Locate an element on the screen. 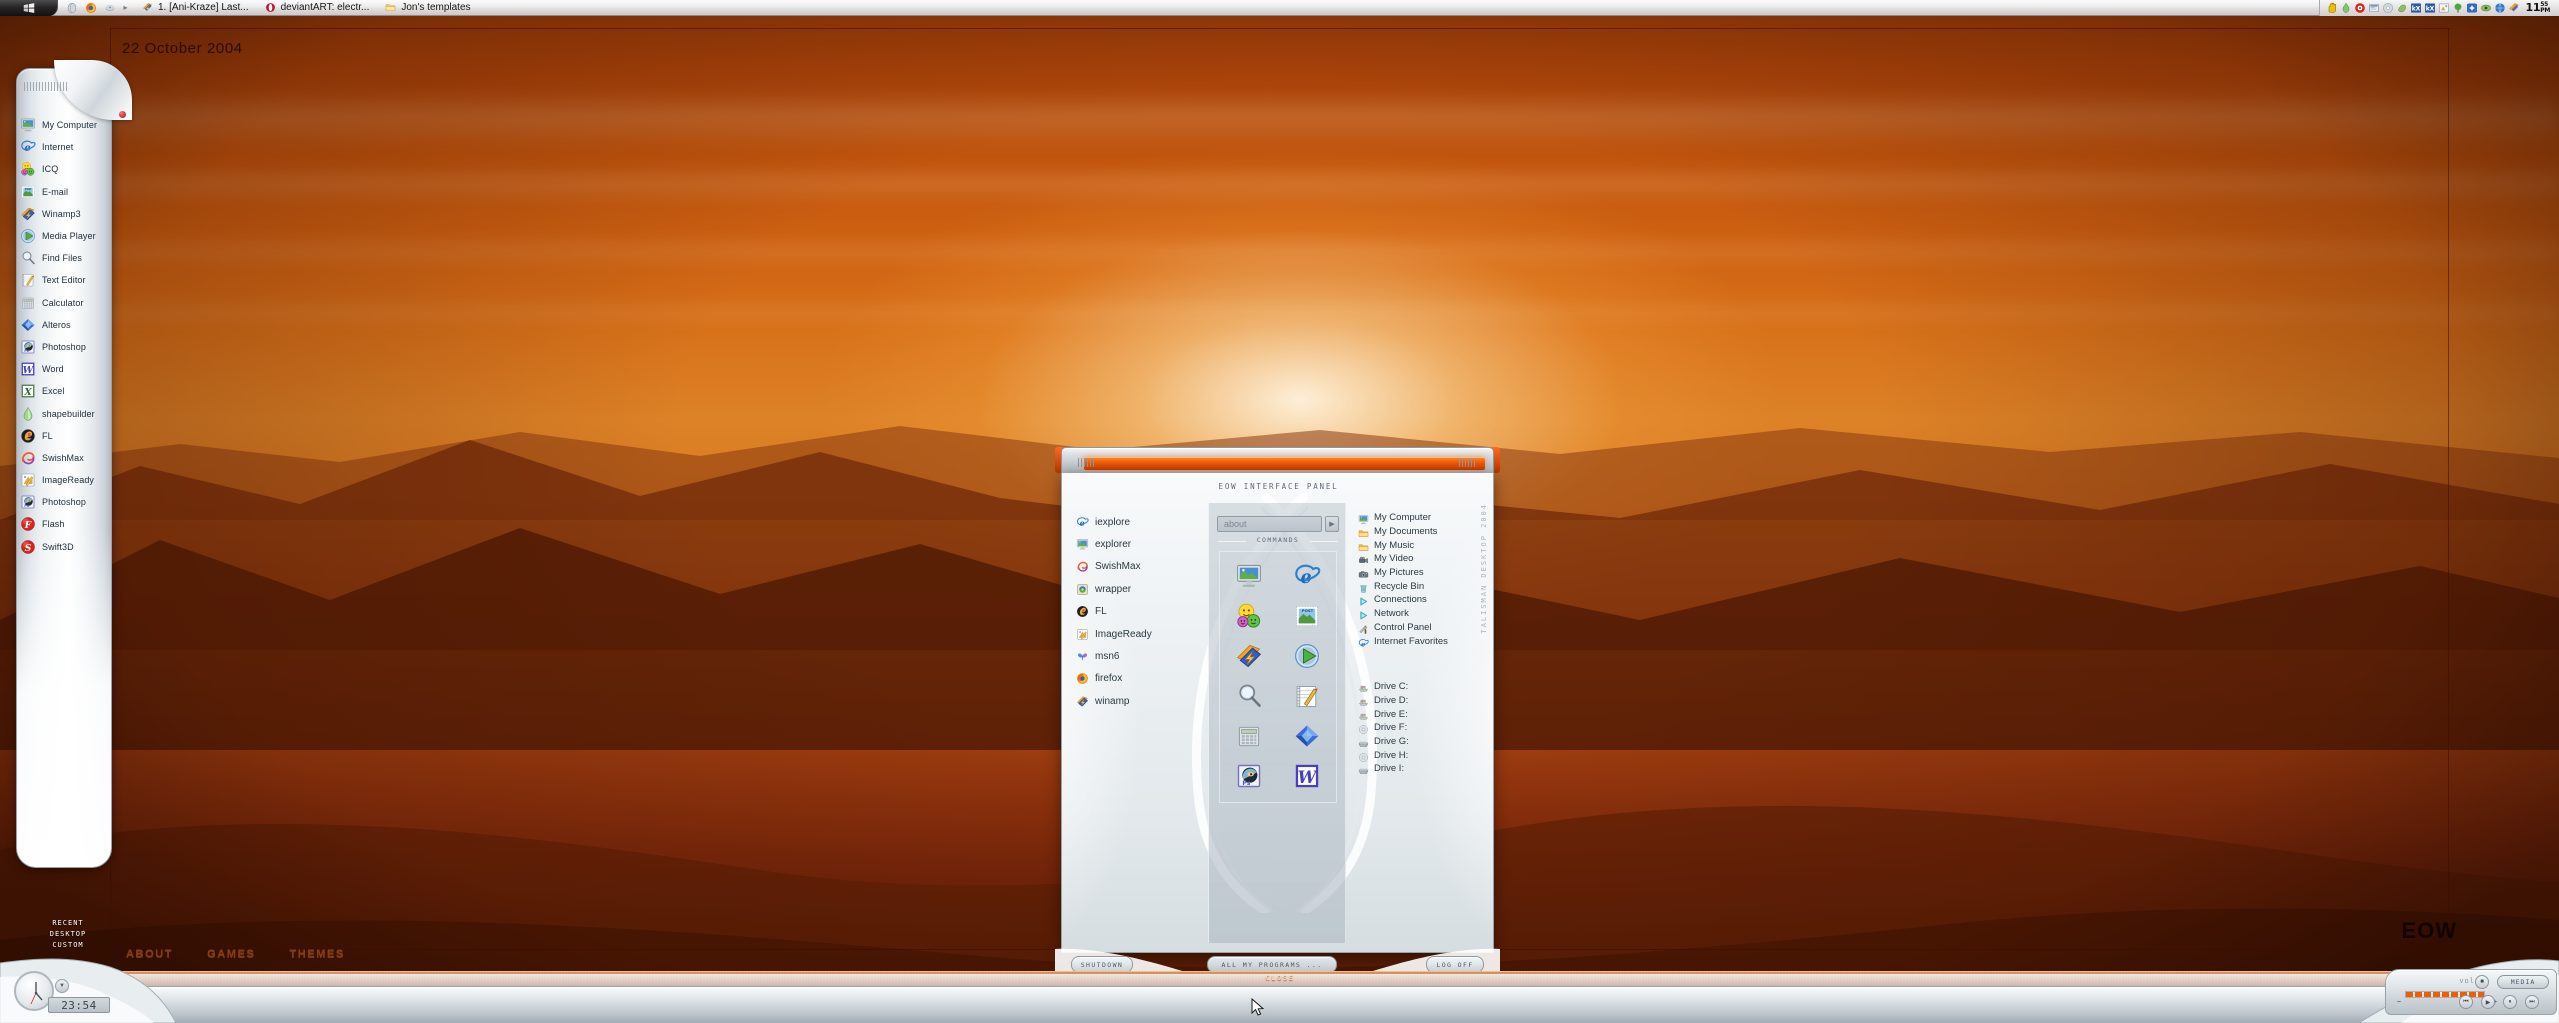 The image size is (2559, 1023). kx-mixer-2-icon: kX is located at coordinates (2430, 8).